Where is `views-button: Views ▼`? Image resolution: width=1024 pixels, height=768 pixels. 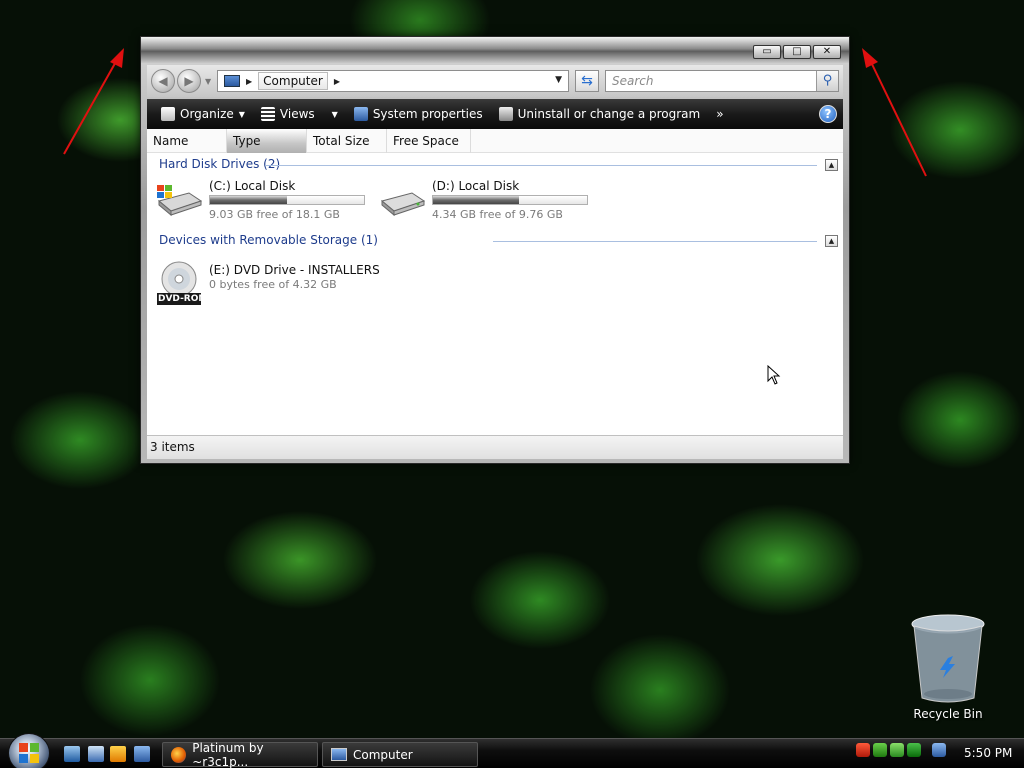
views-button: Views ▼ is located at coordinates (299, 114).